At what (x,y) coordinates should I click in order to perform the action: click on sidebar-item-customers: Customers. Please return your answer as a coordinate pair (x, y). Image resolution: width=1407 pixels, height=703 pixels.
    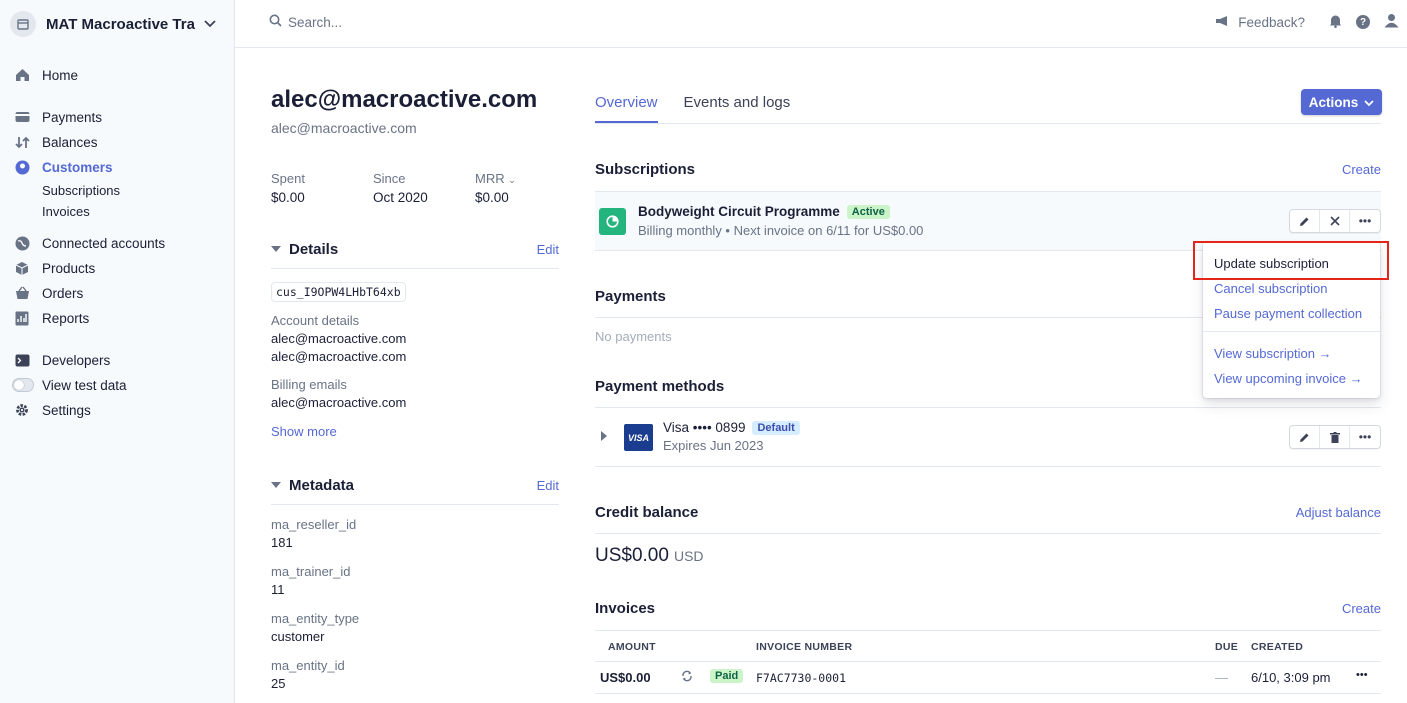
    Looking at the image, I should click on (63, 167).